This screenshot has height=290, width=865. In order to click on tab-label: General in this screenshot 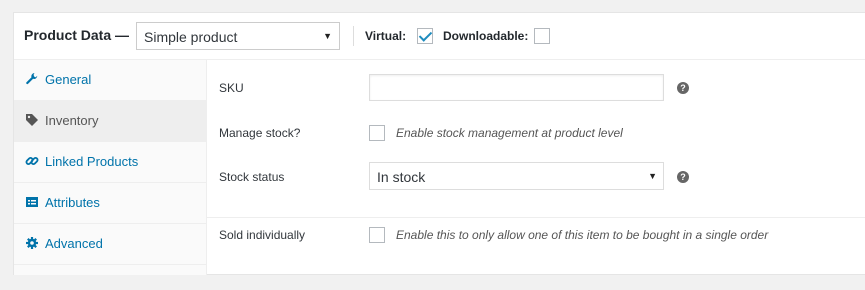, I will do `click(68, 79)`.